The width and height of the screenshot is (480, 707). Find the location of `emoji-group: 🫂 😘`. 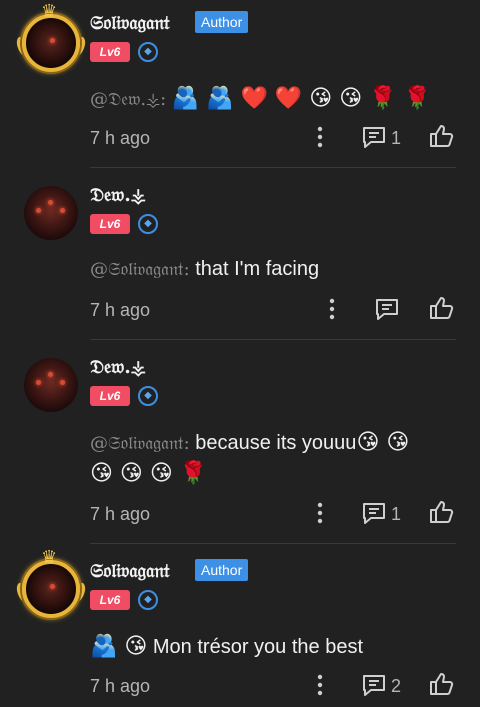

emoji-group: 🫂 😘 is located at coordinates (119, 646).